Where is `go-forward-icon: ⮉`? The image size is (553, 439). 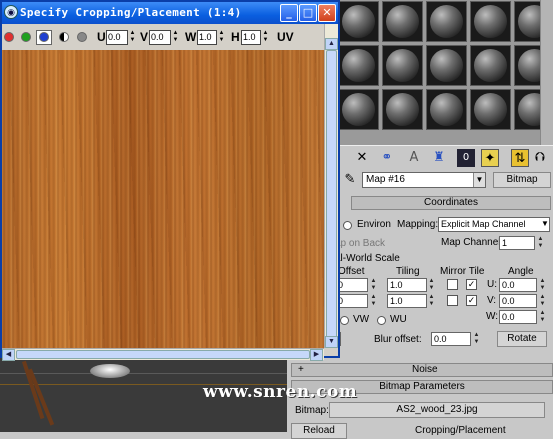
go-forward-icon: ⮉ is located at coordinates (540, 158).